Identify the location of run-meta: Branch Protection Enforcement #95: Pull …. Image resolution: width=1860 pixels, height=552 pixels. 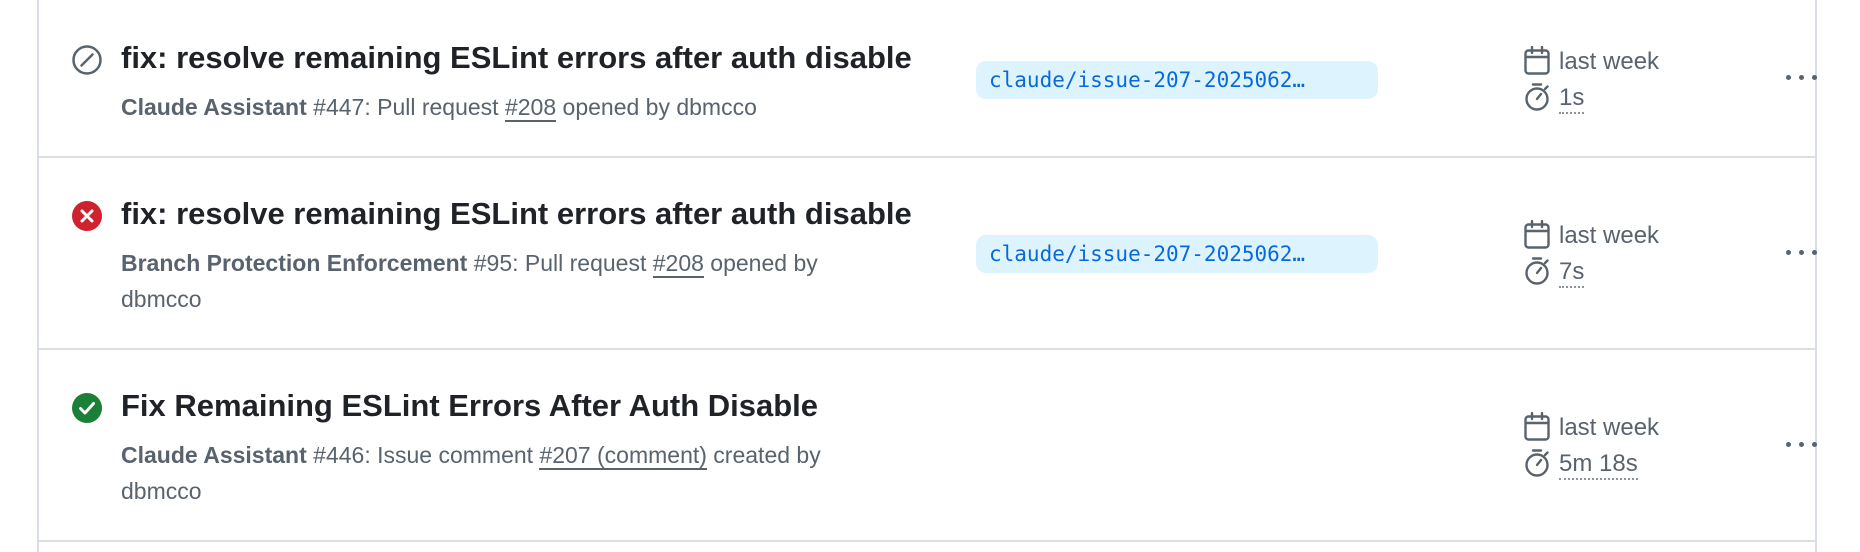
(511, 281).